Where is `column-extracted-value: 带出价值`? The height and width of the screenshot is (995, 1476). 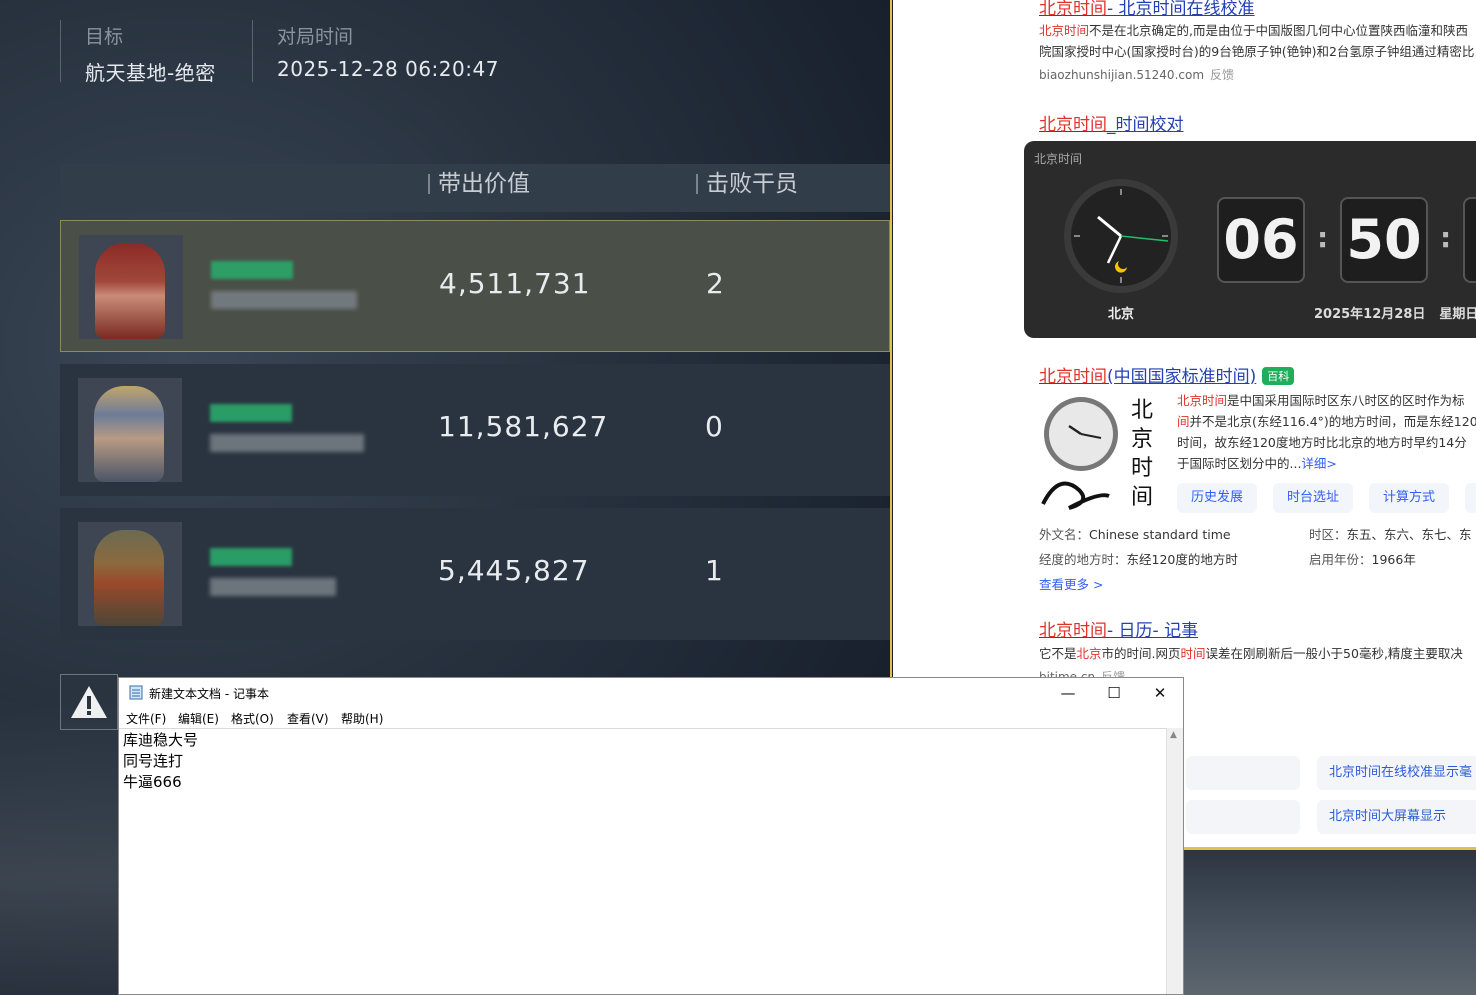 column-extracted-value: 带出价值 is located at coordinates (479, 184).